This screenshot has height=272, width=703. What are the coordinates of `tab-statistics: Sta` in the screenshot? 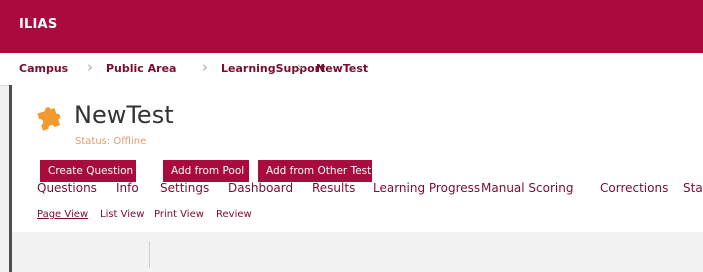 It's located at (693, 188).